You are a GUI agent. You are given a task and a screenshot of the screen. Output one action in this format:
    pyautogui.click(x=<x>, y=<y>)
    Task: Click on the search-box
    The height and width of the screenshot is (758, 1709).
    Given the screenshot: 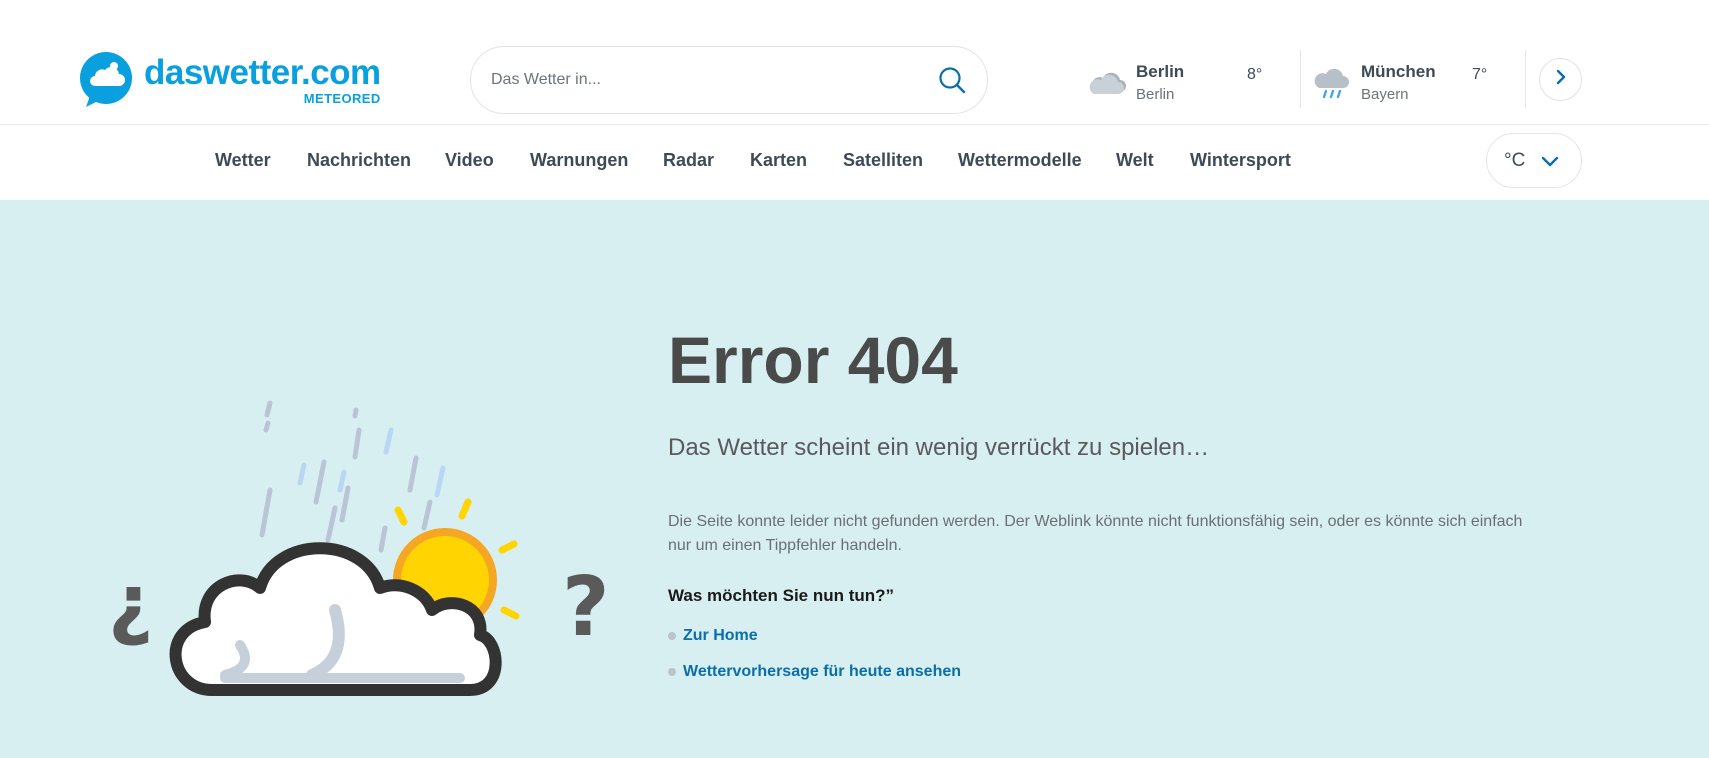 What is the action you would take?
    pyautogui.click(x=729, y=80)
    